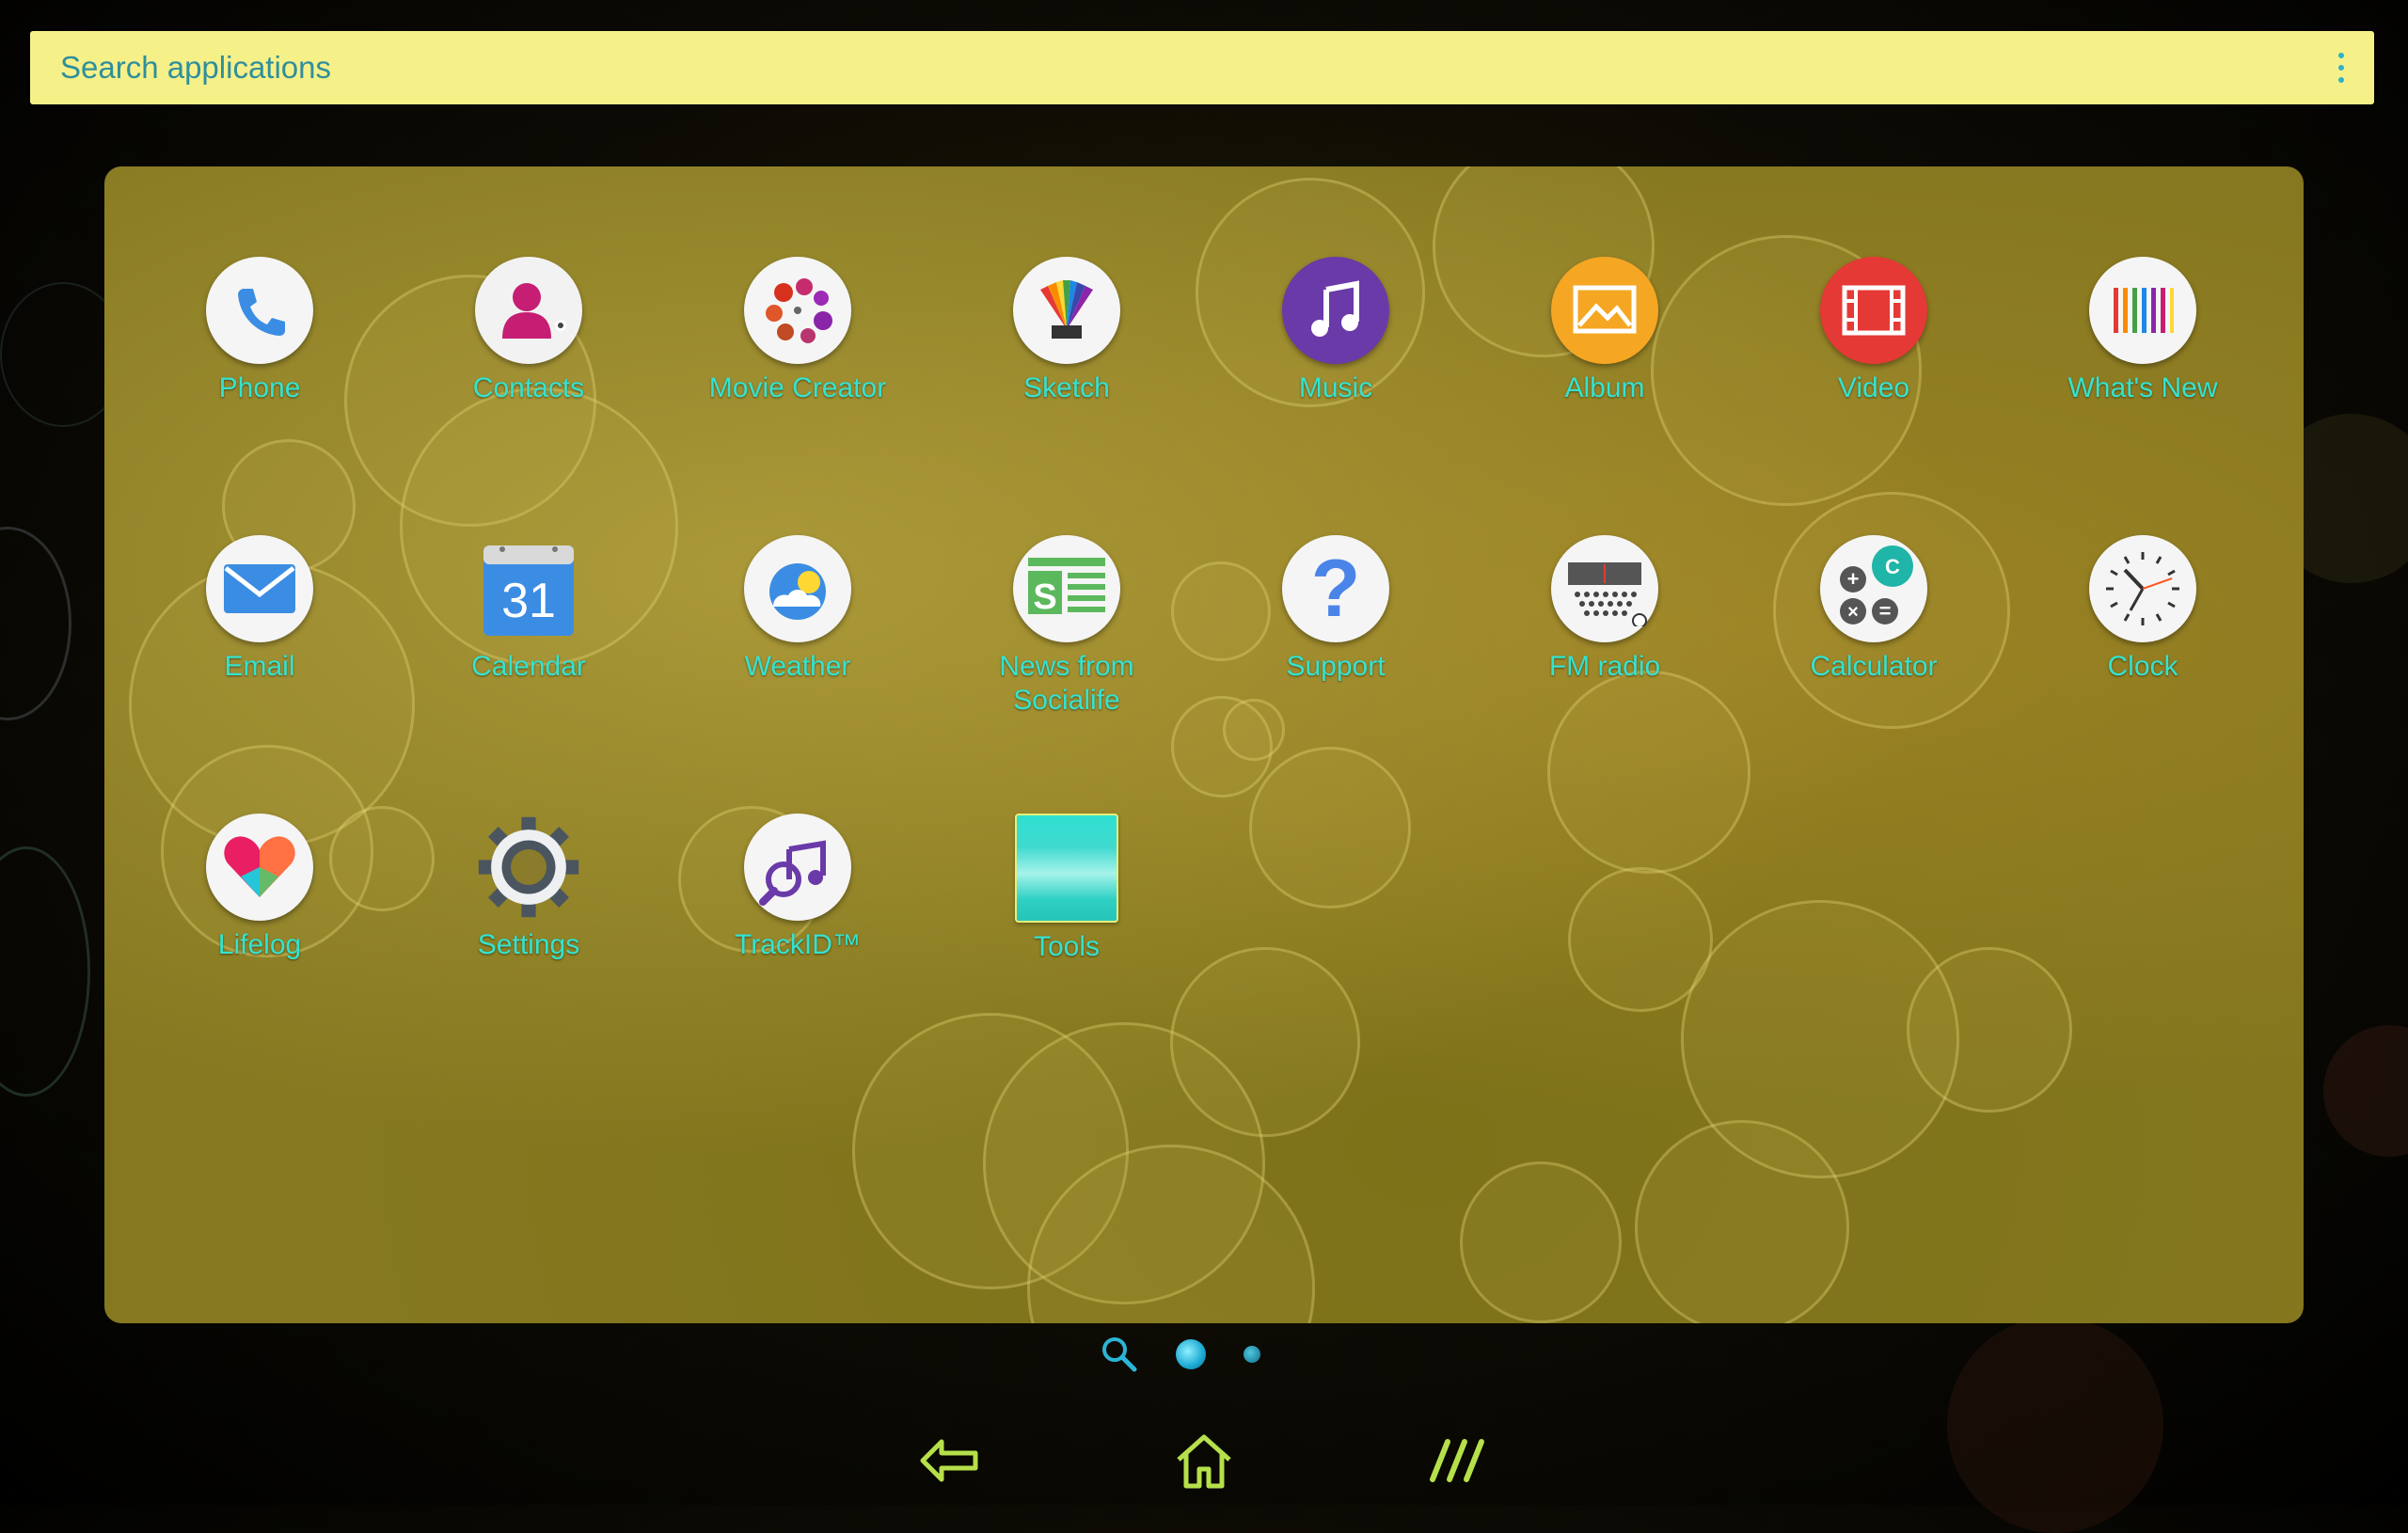  Describe the element at coordinates (1335, 310) in the screenshot. I see `music-icon` at that location.